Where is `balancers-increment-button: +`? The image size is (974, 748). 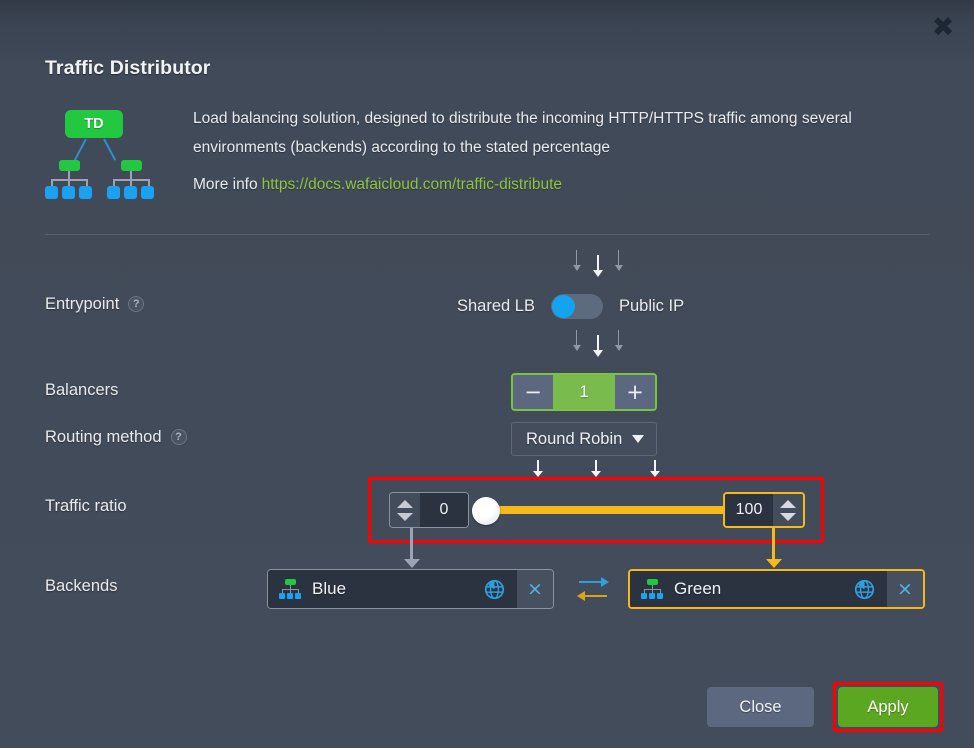 balancers-increment-button: + is located at coordinates (635, 392).